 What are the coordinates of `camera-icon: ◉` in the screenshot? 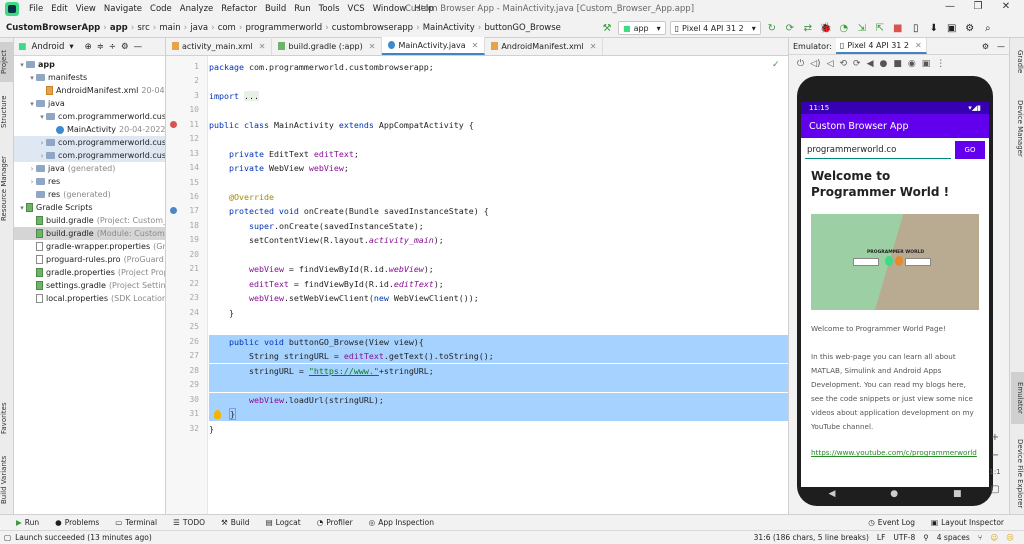 It's located at (912, 64).